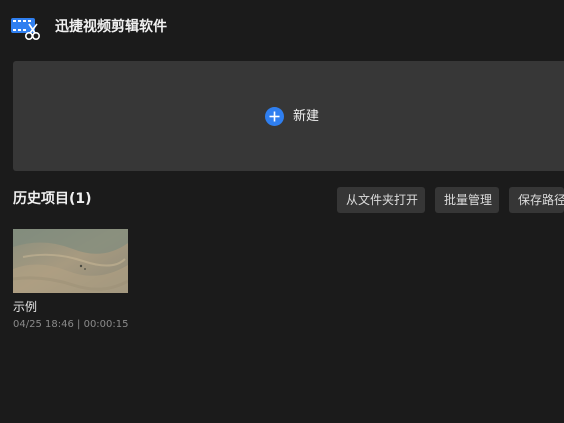  Describe the element at coordinates (25, 307) in the screenshot. I see `project-name: 示例` at that location.